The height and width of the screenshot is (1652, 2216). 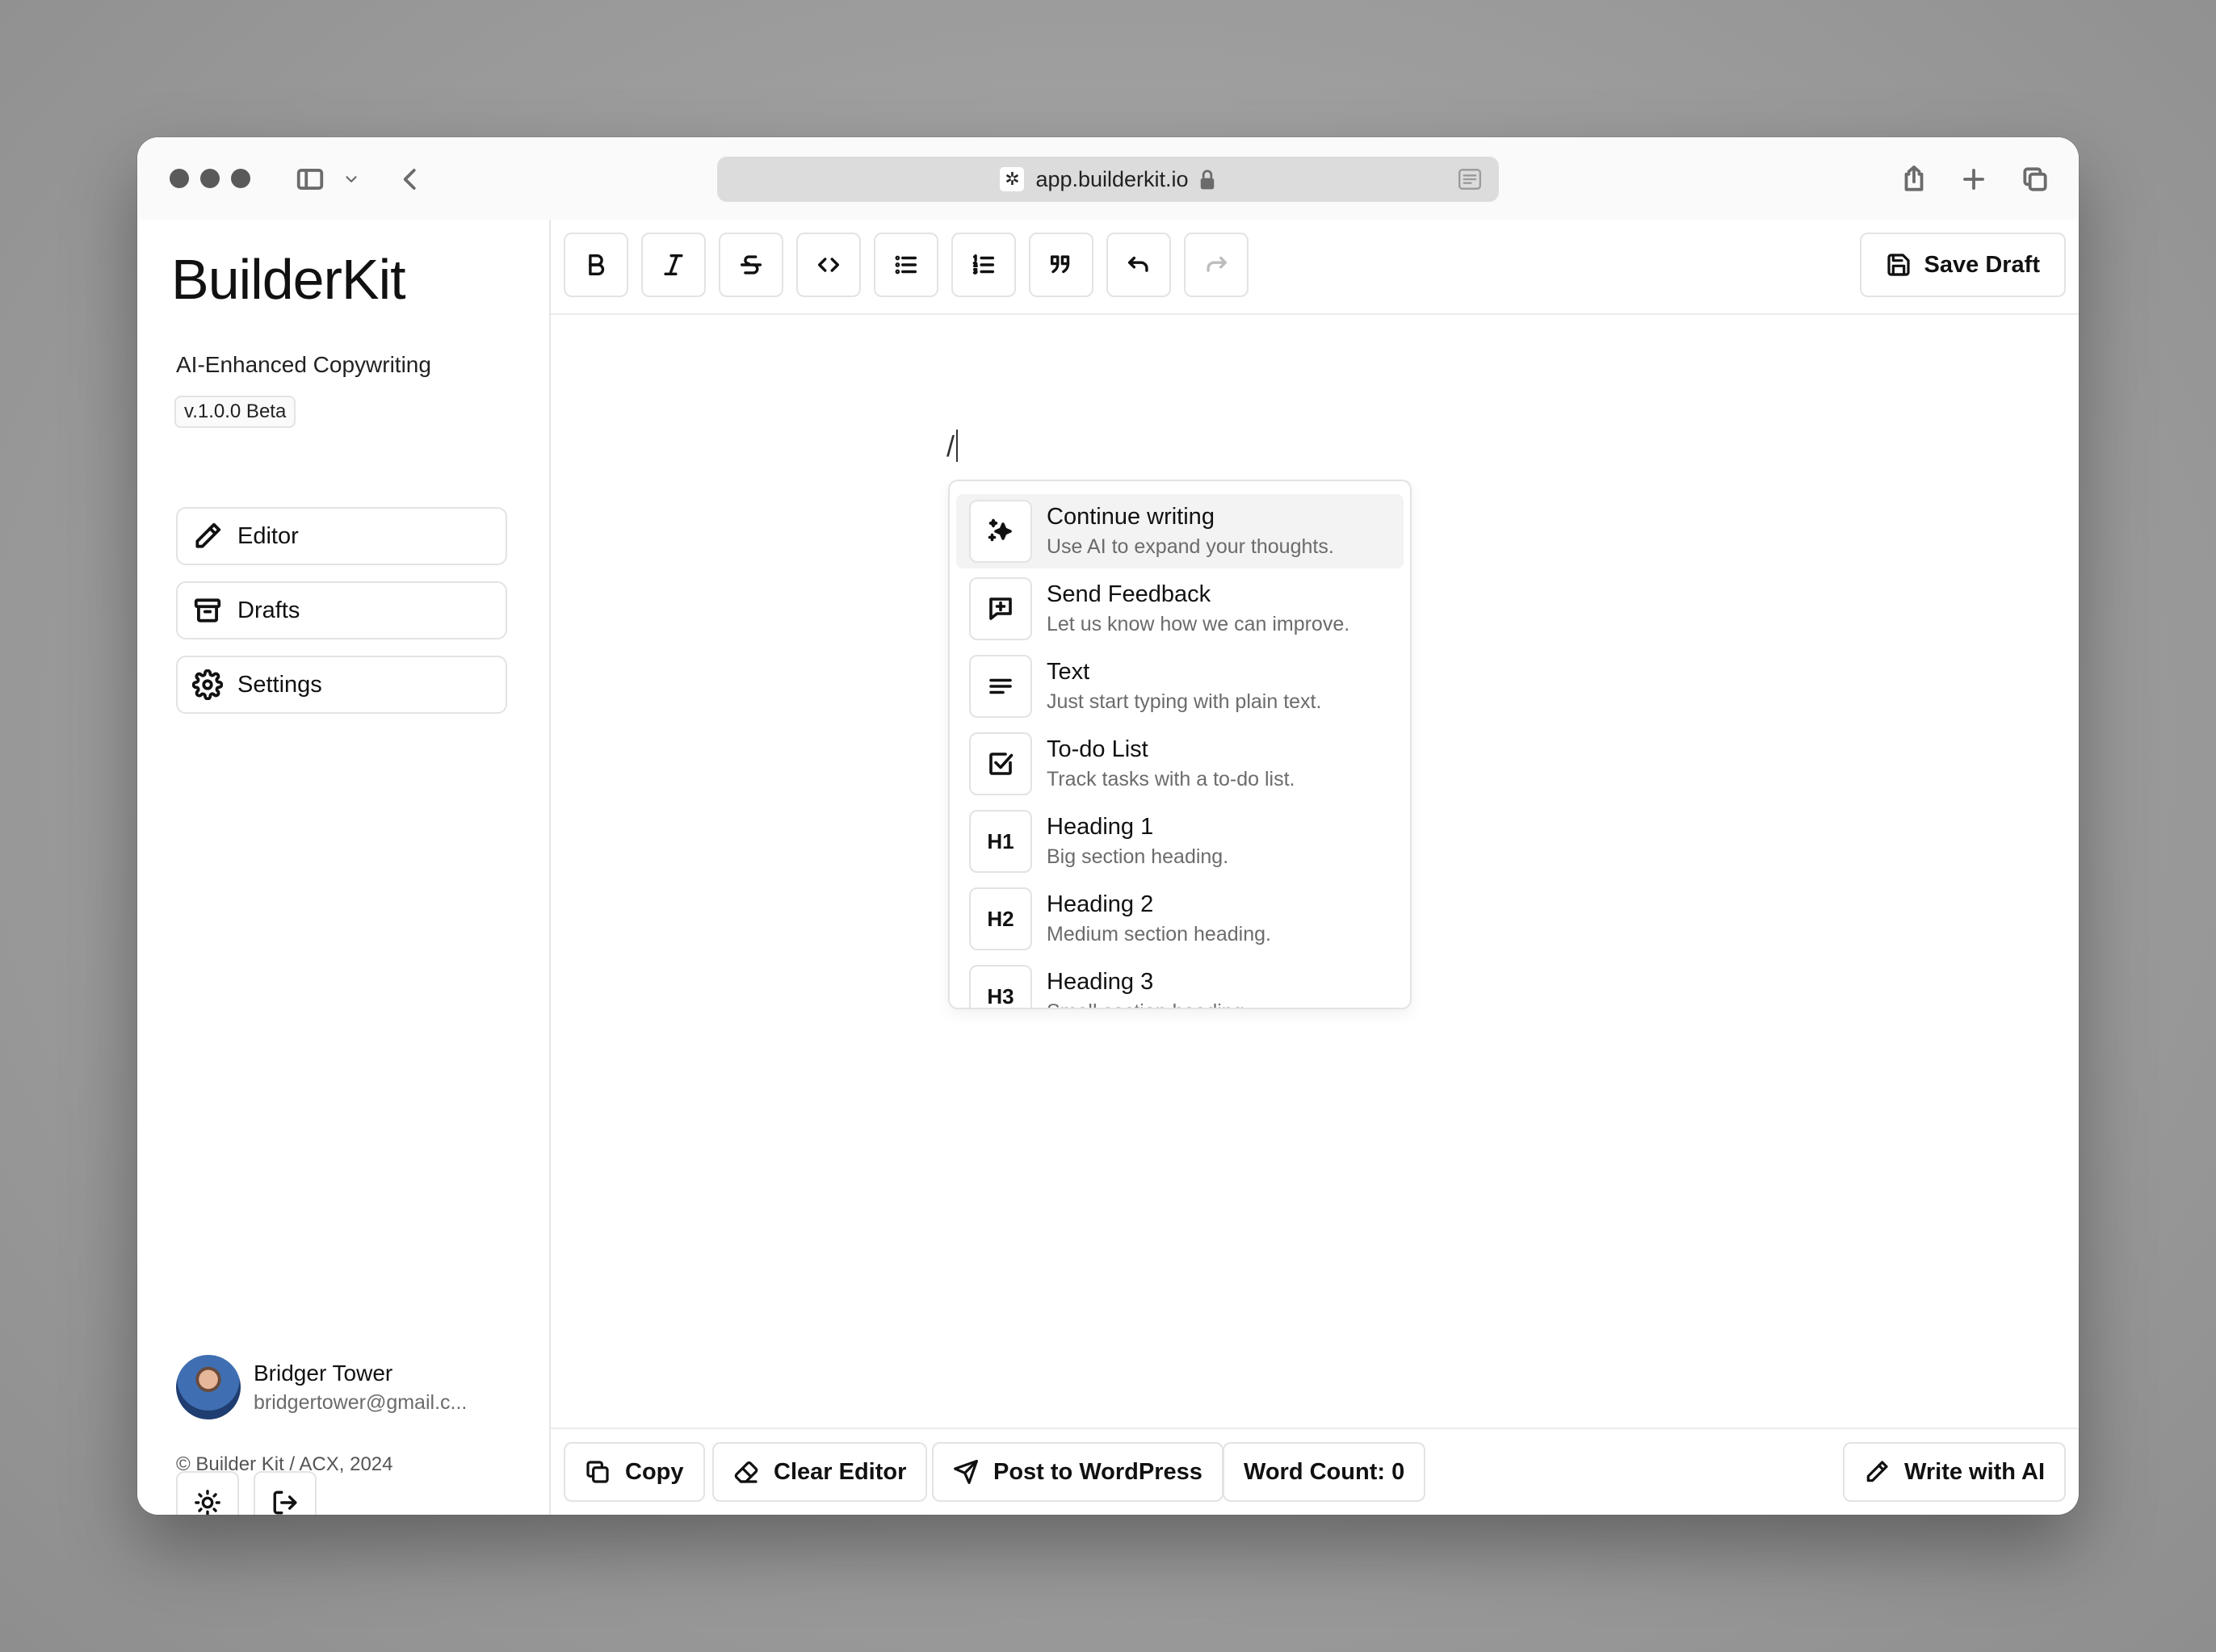 What do you see at coordinates (1129, 594) in the screenshot?
I see `menu-item-title: Send Feedback` at bounding box center [1129, 594].